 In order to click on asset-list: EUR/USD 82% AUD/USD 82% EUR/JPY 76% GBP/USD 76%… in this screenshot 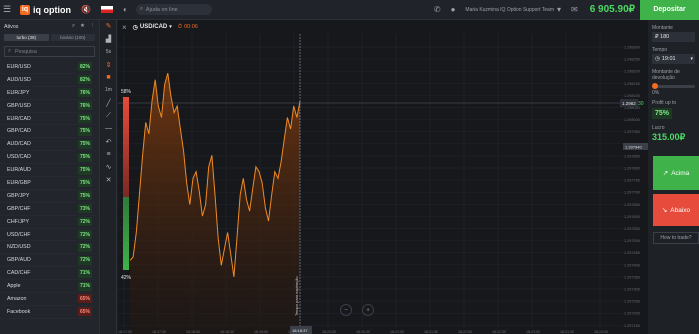, I will do `click(49, 190)`.